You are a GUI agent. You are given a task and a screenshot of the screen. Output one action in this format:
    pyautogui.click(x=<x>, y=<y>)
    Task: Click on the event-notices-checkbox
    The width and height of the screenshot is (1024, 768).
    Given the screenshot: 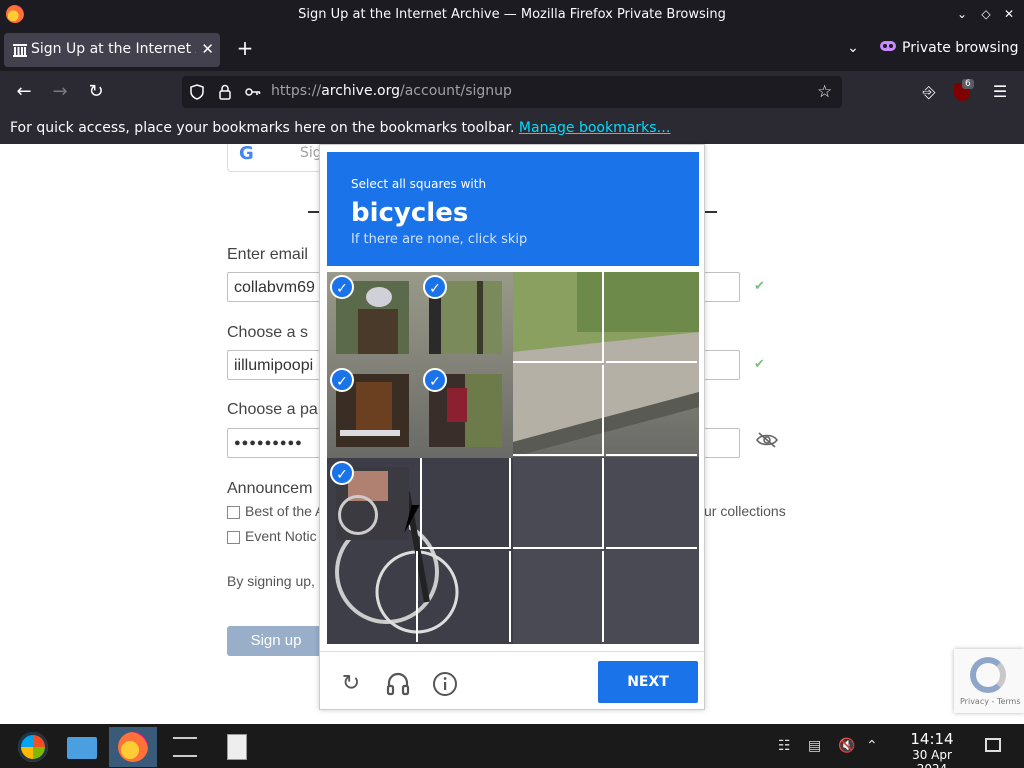 What is the action you would take?
    pyautogui.click(x=233, y=537)
    